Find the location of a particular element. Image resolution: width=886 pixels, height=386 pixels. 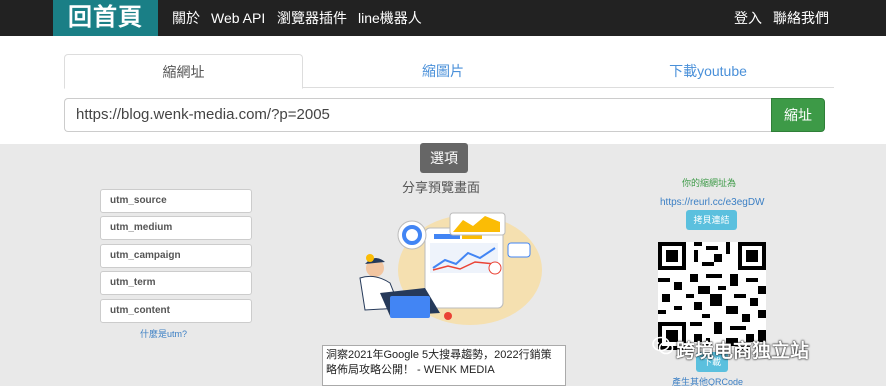

short-url-label: 你的縮網址為 is located at coordinates (709, 183).